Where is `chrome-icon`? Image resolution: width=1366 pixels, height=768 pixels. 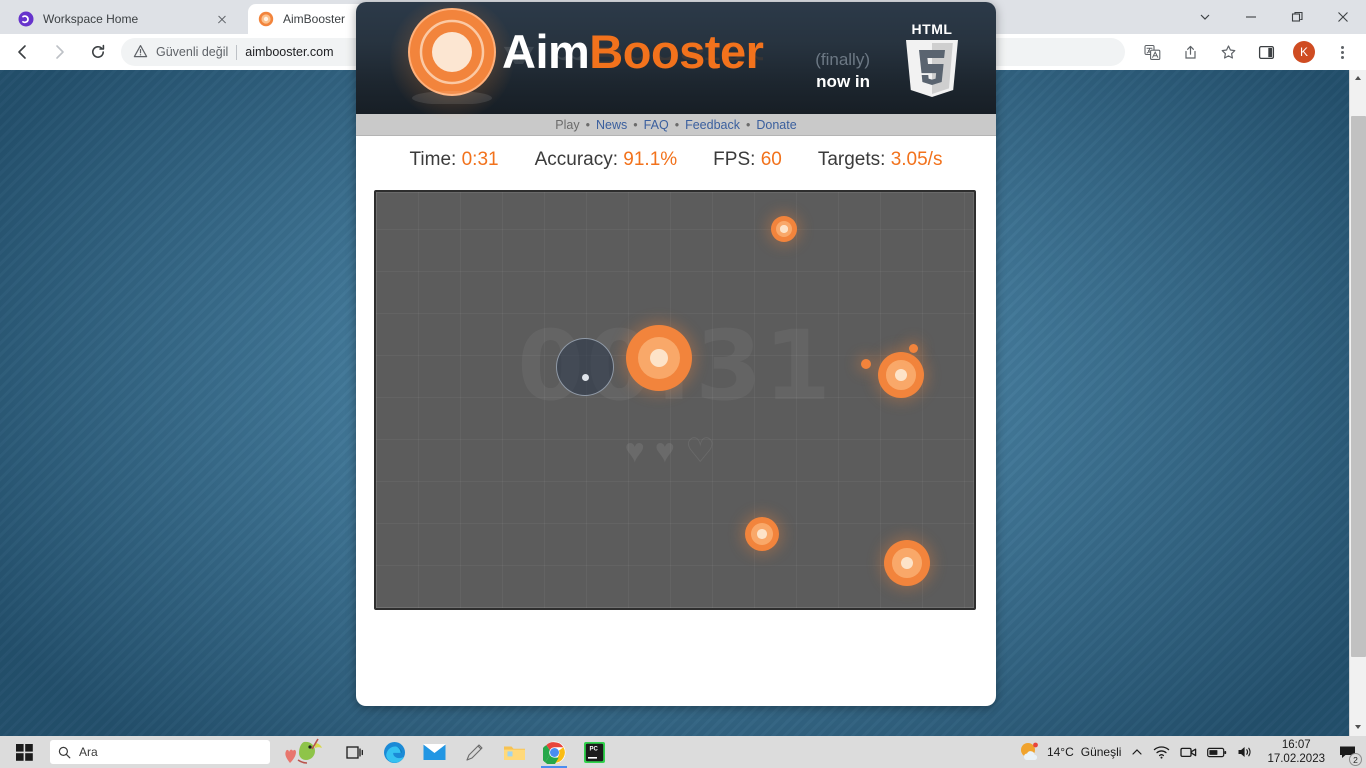
chrome-icon is located at coordinates (554, 752).